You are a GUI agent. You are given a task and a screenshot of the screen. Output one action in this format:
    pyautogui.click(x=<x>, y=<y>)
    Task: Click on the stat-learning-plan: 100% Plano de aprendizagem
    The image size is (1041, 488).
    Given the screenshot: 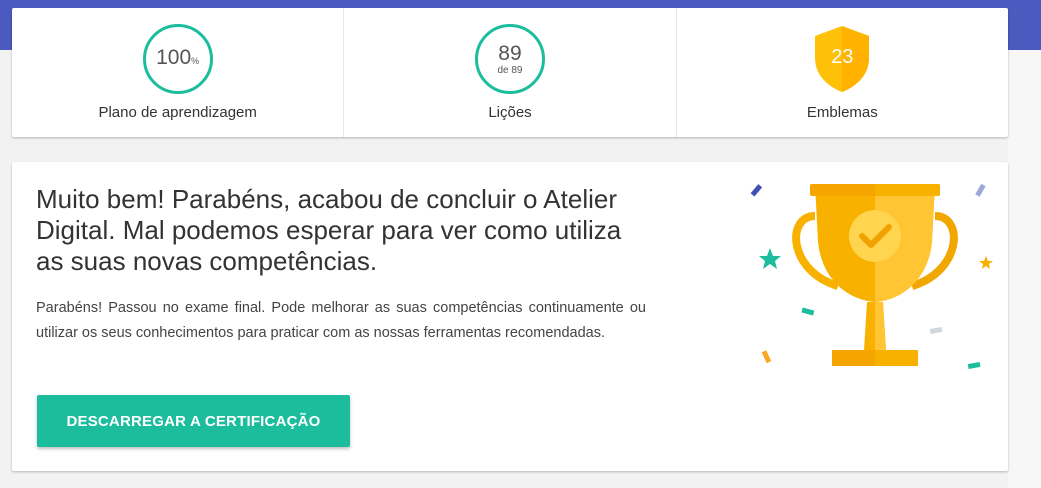 What is the action you would take?
    pyautogui.click(x=177, y=72)
    